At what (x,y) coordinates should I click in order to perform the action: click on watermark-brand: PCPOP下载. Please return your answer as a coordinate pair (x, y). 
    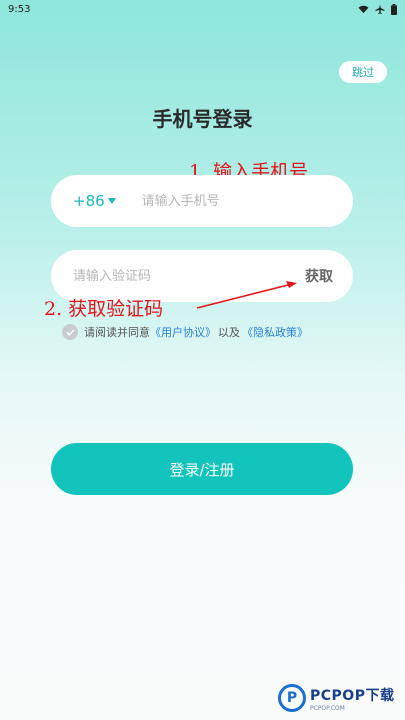
    Looking at the image, I should click on (352, 695).